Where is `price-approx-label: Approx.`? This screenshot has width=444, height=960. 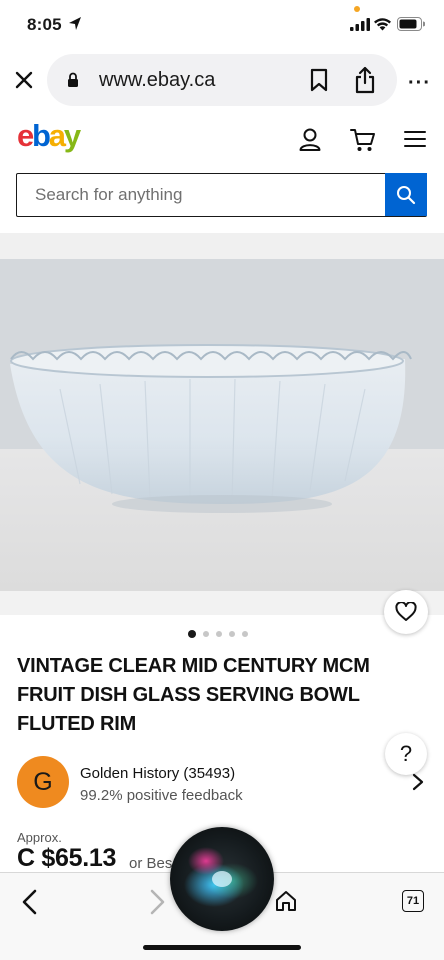
price-approx-label: Approx. is located at coordinates (39, 837).